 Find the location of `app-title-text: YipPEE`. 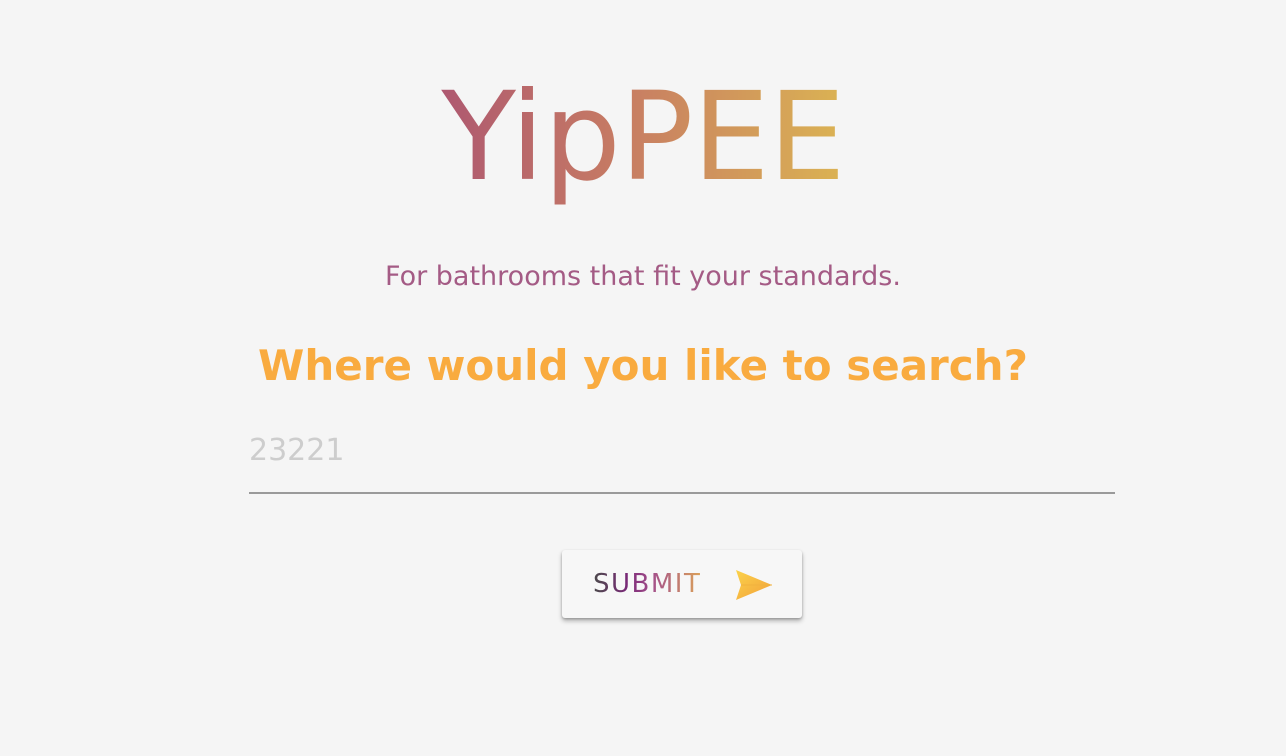

app-title-text: YipPEE is located at coordinates (643, 137).